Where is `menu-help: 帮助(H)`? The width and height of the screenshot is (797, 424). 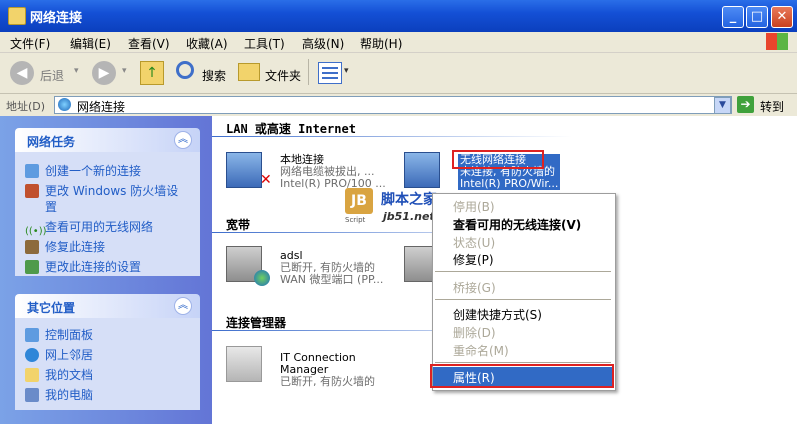
menu-help: 帮助(H) is located at coordinates (381, 43).